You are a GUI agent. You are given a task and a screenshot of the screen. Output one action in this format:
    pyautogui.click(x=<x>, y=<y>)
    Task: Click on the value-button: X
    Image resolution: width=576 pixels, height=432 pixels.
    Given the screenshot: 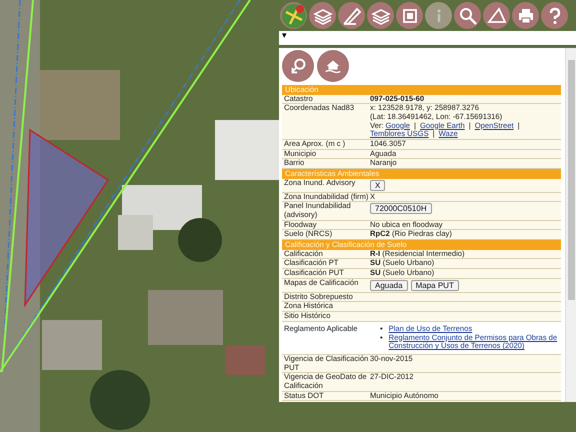 What is the action you would take?
    pyautogui.click(x=378, y=185)
    